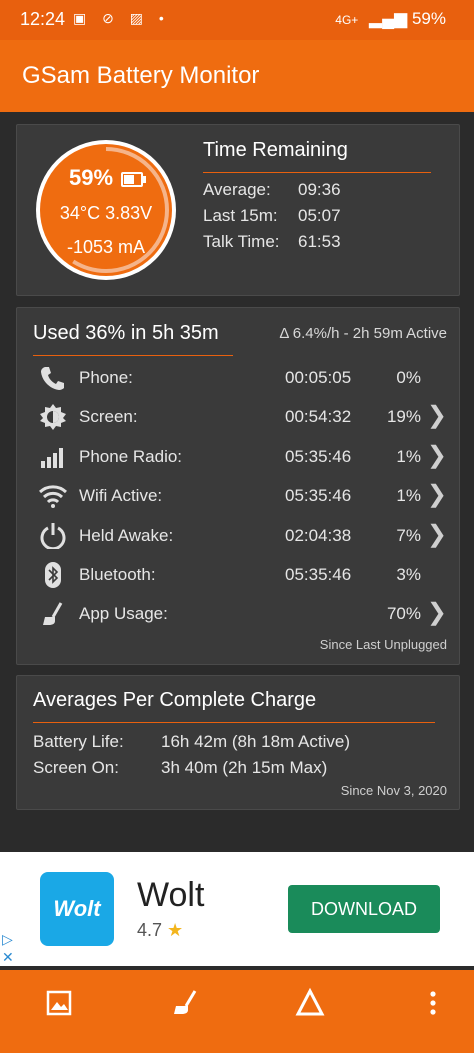 This screenshot has height=1053, width=474. I want to click on usage-percent: 3%, so click(408, 574).